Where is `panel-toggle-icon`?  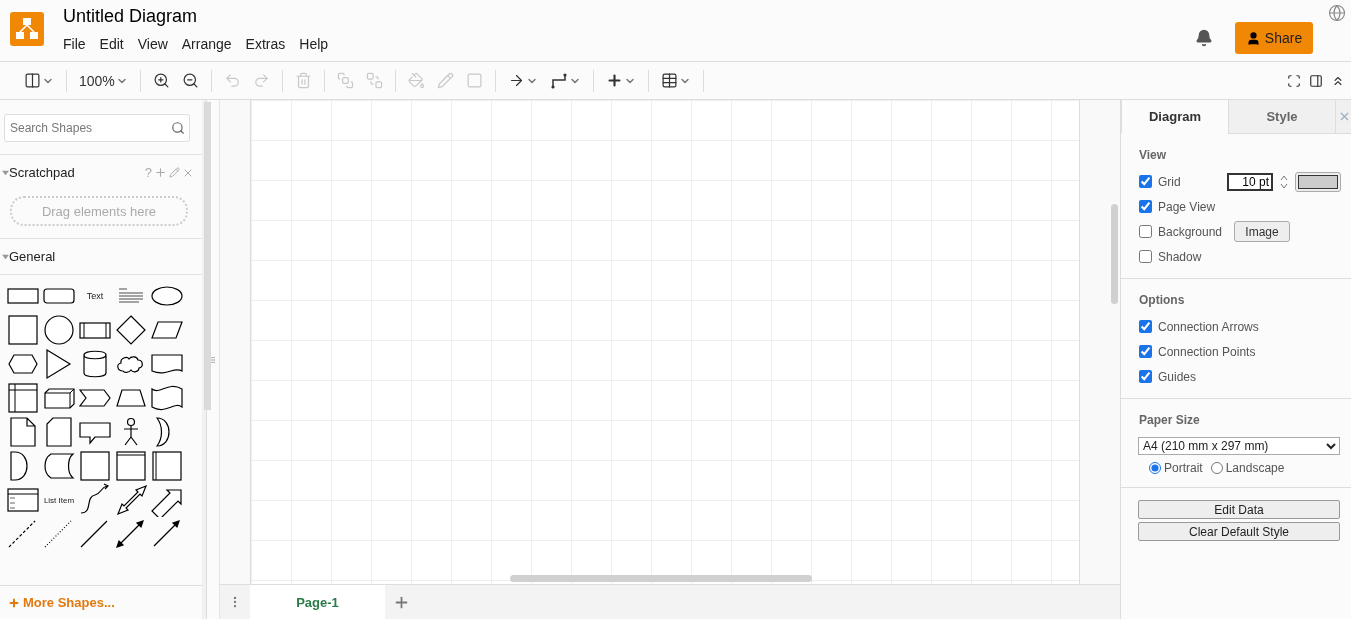
panel-toggle-icon is located at coordinates (1316, 80).